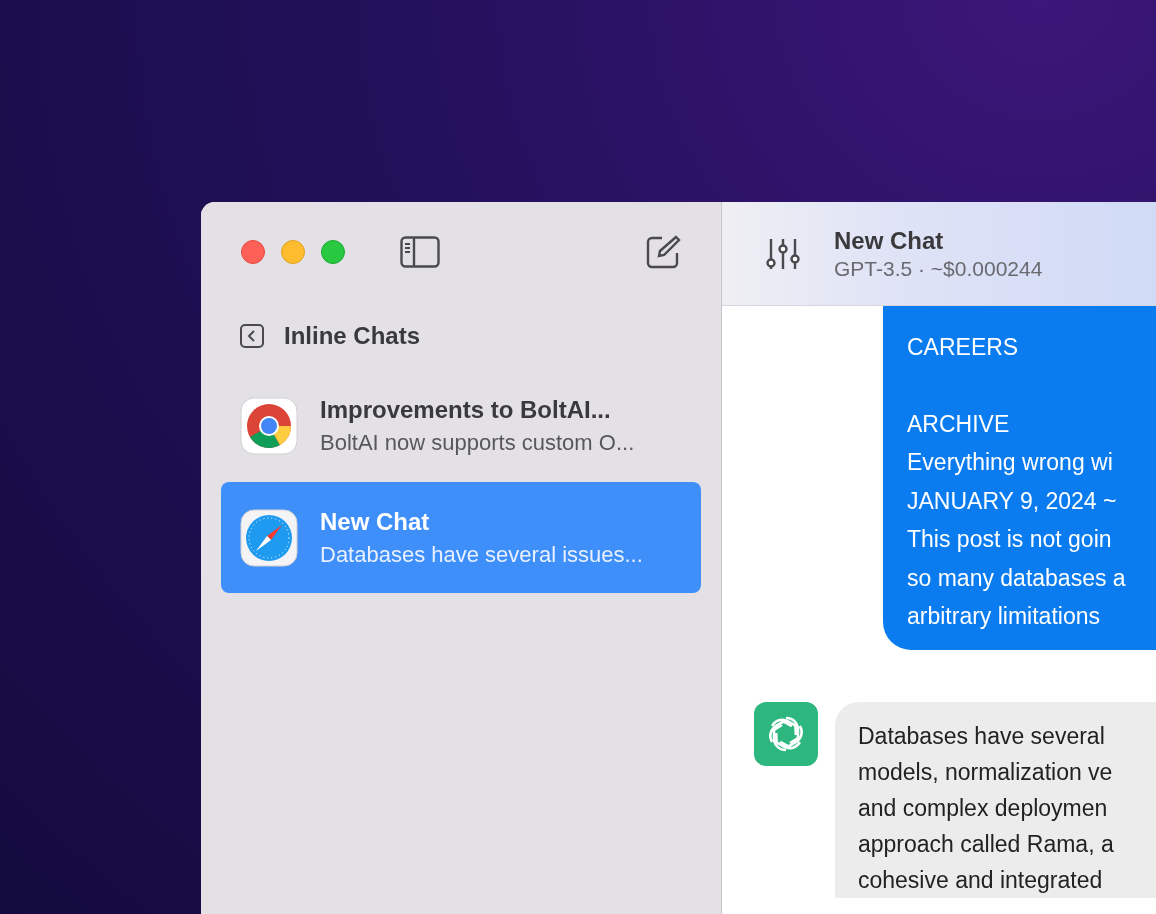 This screenshot has width=1156, height=914. What do you see at coordinates (269, 425) in the screenshot?
I see `browser-app-icon` at bounding box center [269, 425].